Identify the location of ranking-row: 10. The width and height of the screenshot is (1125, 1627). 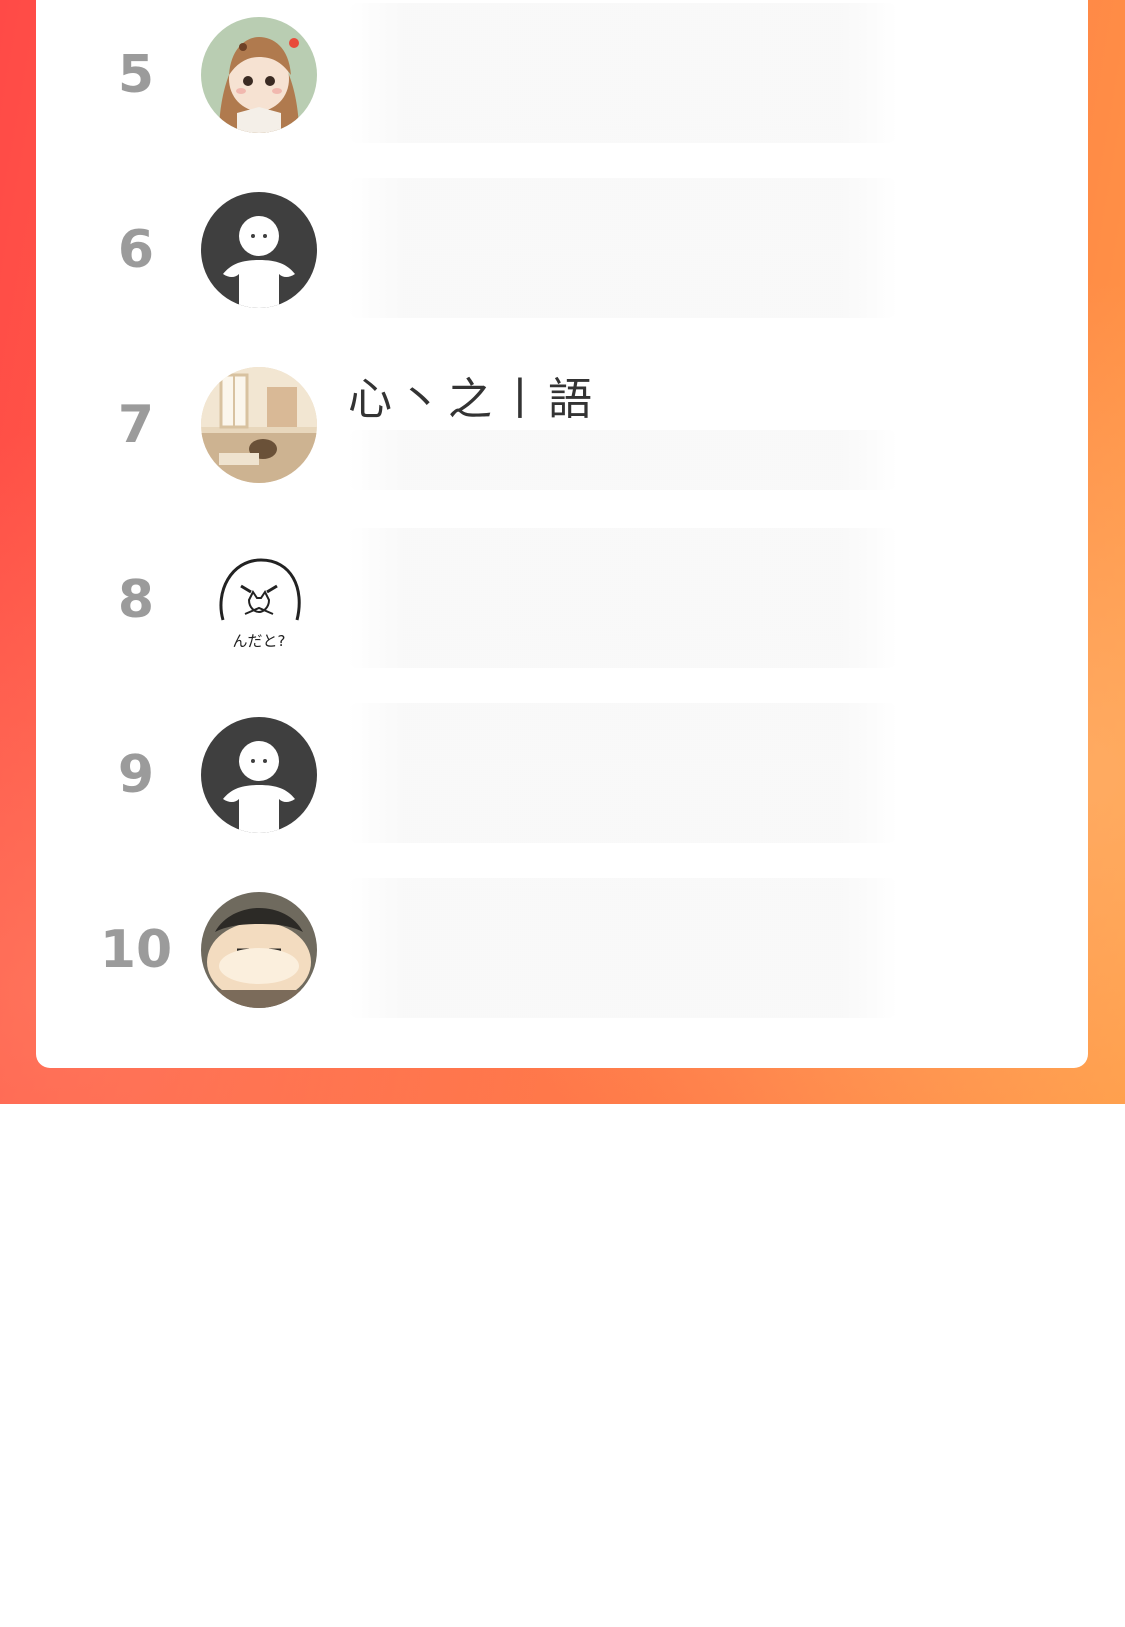
(562, 950).